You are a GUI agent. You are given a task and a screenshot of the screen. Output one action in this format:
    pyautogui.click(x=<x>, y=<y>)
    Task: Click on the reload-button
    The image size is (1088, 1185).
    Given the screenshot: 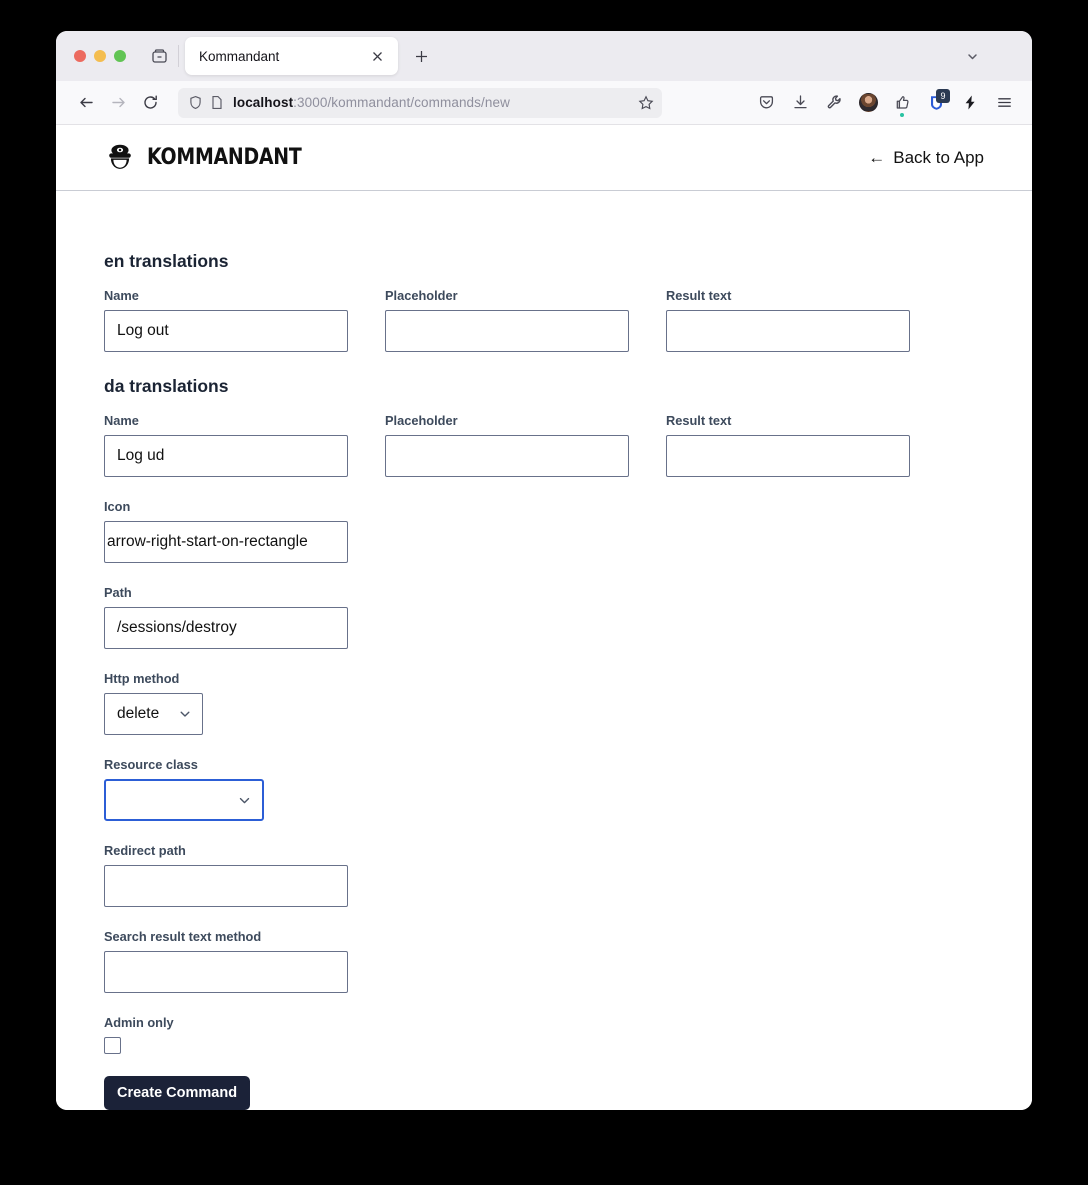 What is the action you would take?
    pyautogui.click(x=150, y=103)
    